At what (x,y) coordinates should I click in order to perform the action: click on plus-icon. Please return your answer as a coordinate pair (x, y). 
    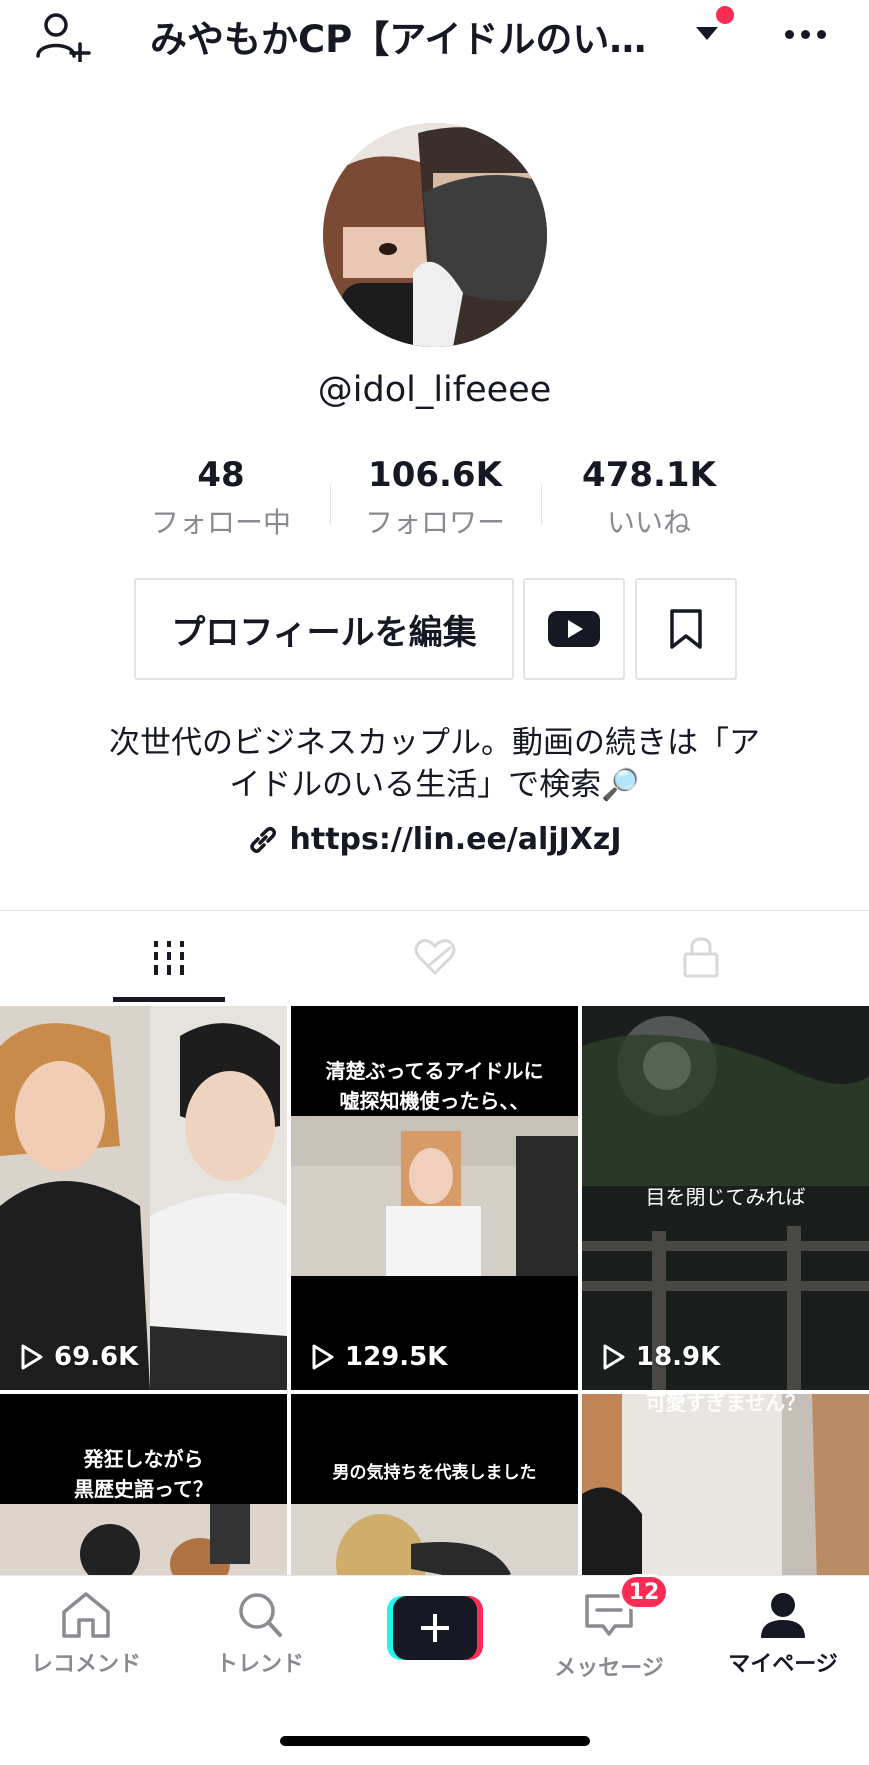
    Looking at the image, I should click on (435, 1628).